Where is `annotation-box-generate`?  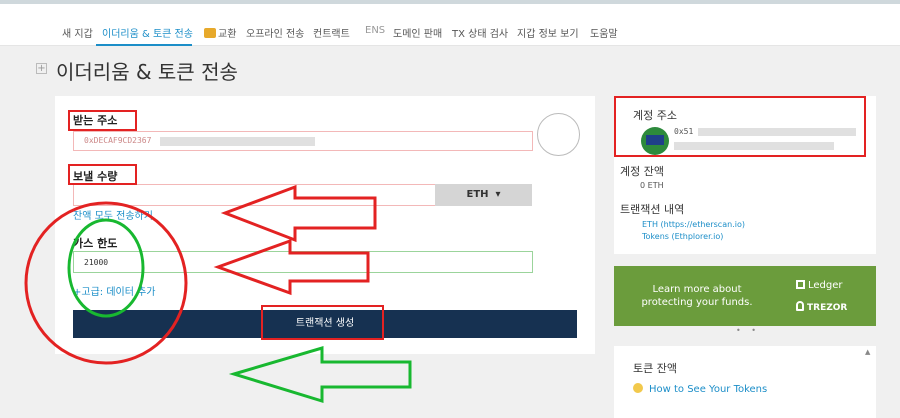 annotation-box-generate is located at coordinates (322, 322).